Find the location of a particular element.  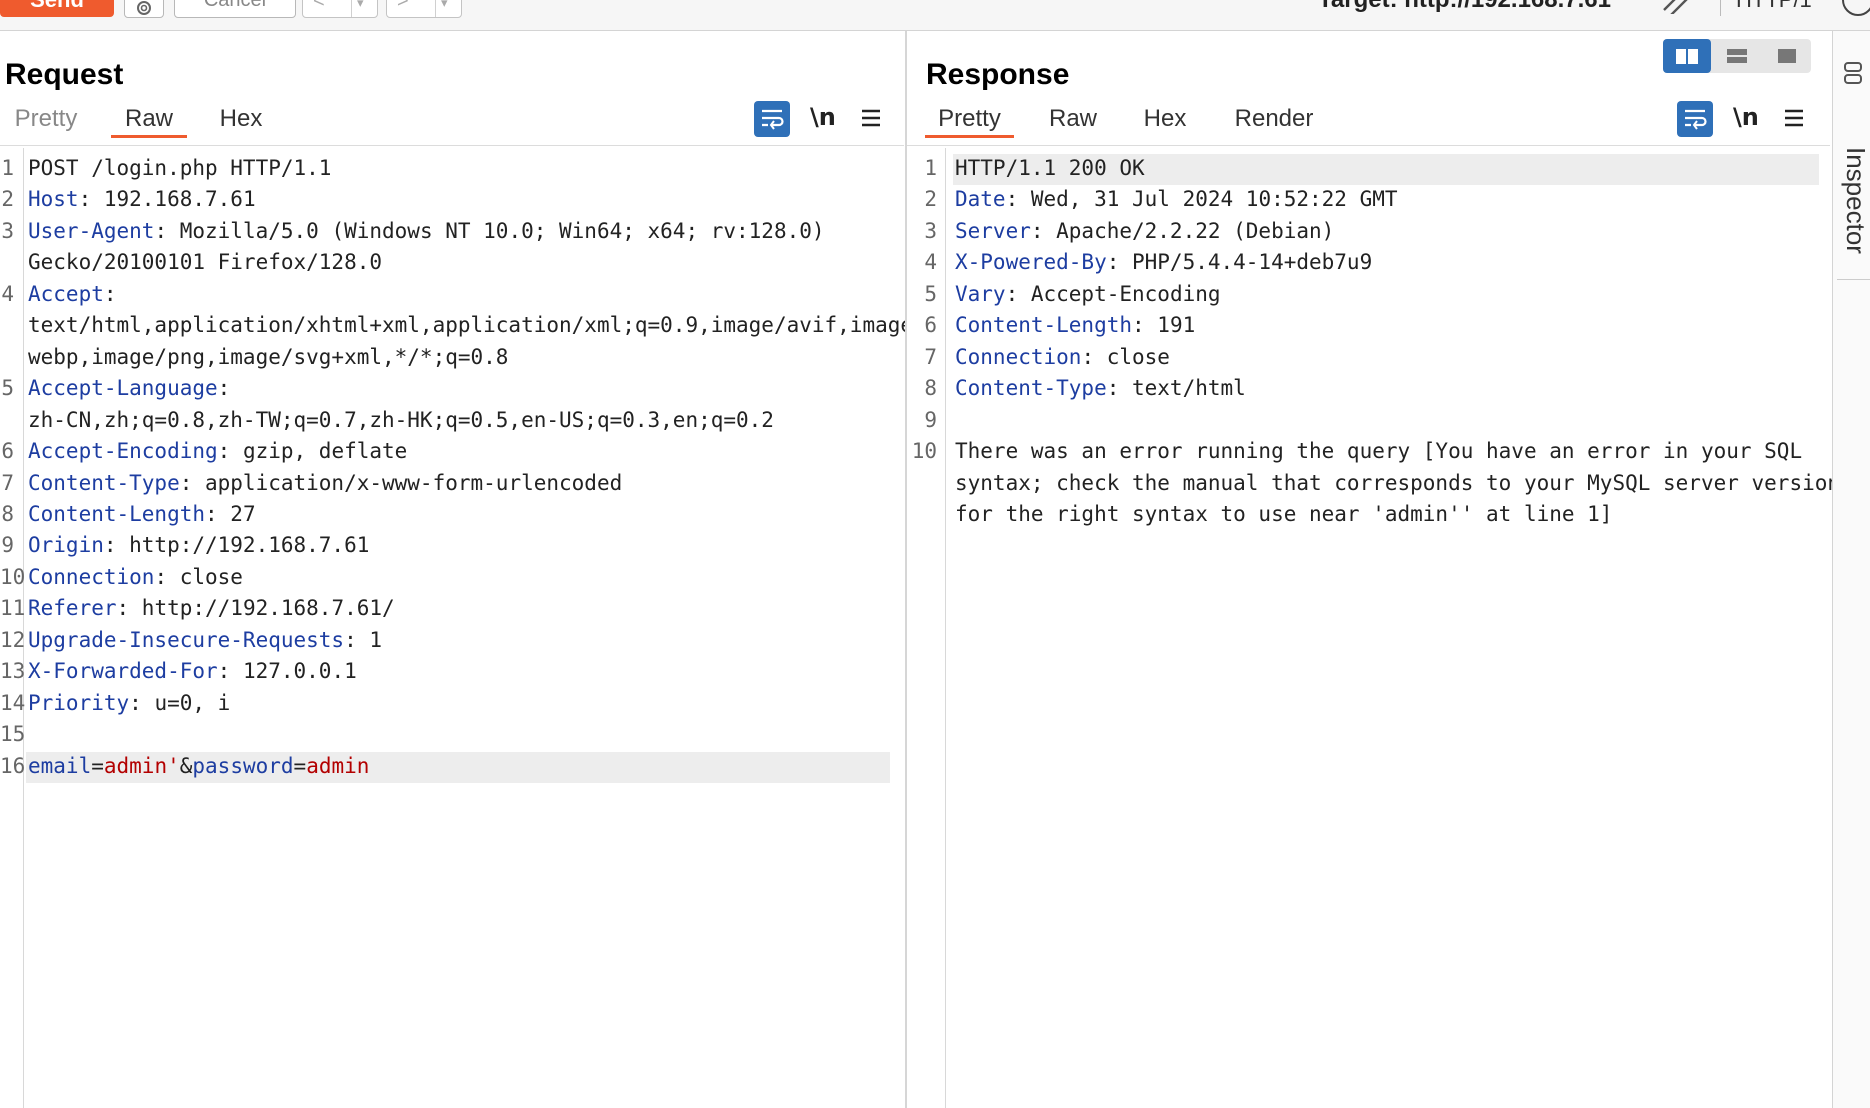

header-name: Content-Type is located at coordinates (1031, 388).